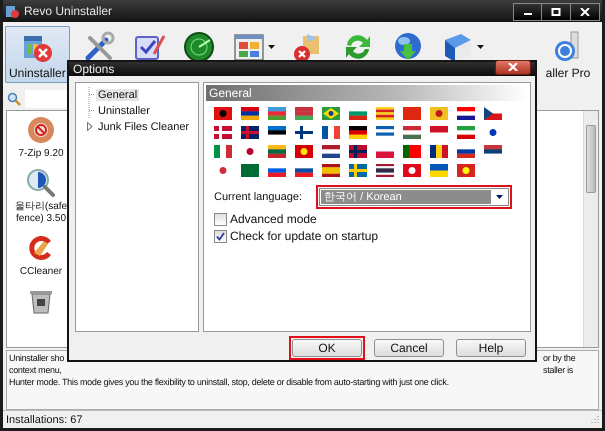 This screenshot has width=605, height=431. Describe the element at coordinates (37, 358) in the screenshot. I see `description-text: Uninstaller sho` at that location.